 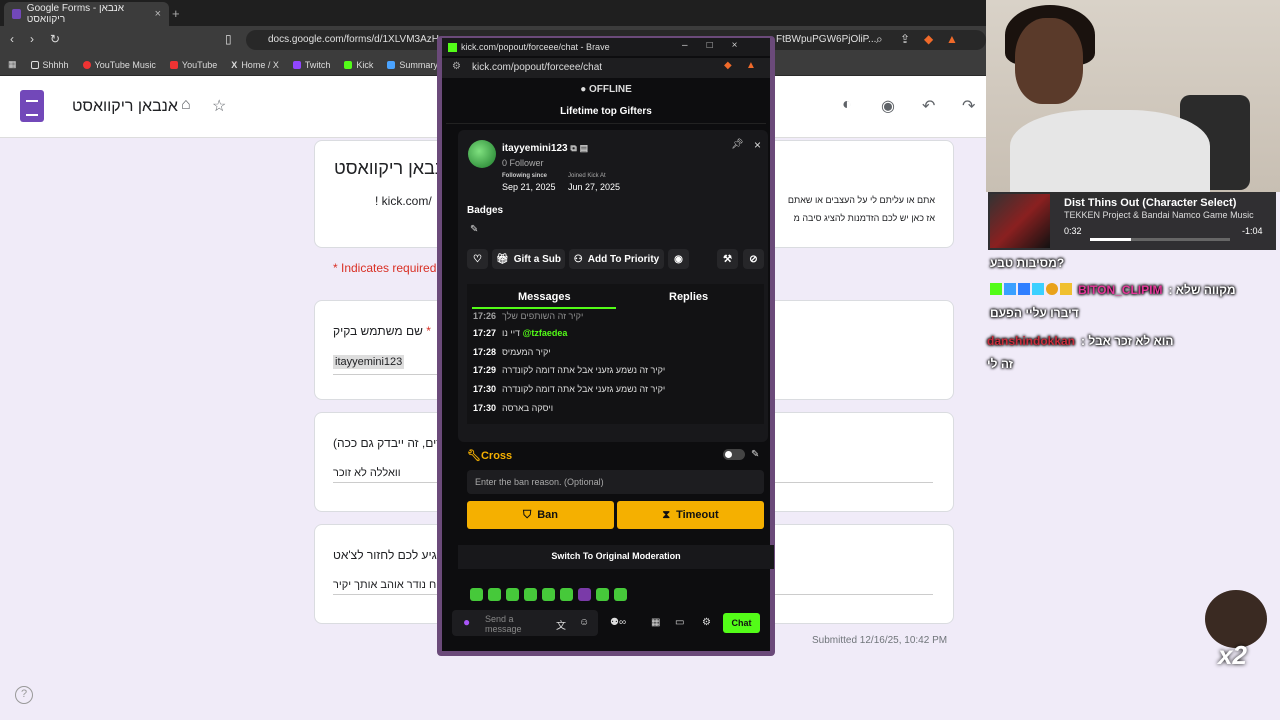 What do you see at coordinates (356, 39) in the screenshot?
I see `url-text: docs.google.com/forms/d/1XLVM3AzHn` at bounding box center [356, 39].